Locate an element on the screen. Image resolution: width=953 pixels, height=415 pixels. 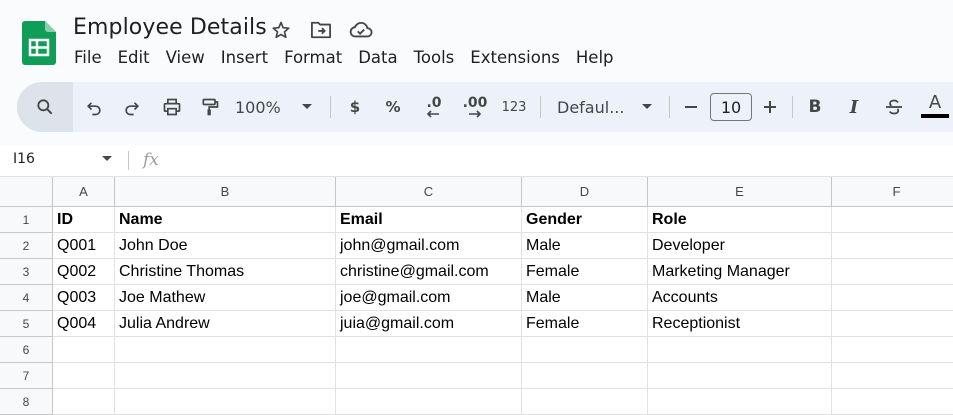
bold-button: B is located at coordinates (815, 107).